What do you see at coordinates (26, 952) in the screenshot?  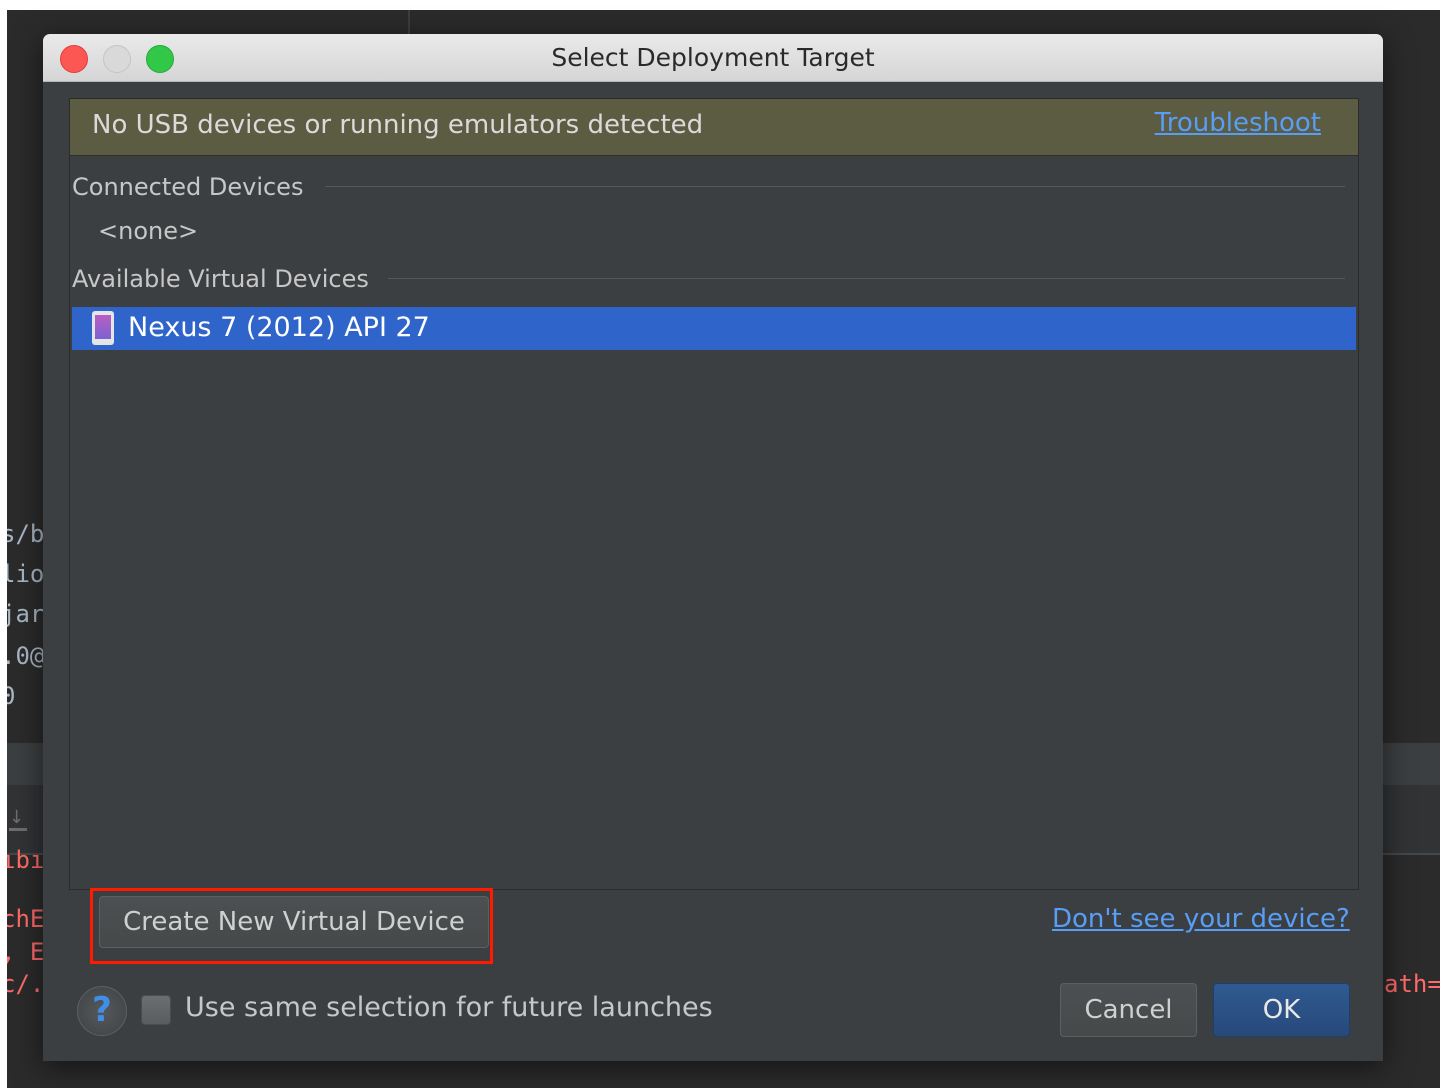 I see `code-line: , E` at bounding box center [26, 952].